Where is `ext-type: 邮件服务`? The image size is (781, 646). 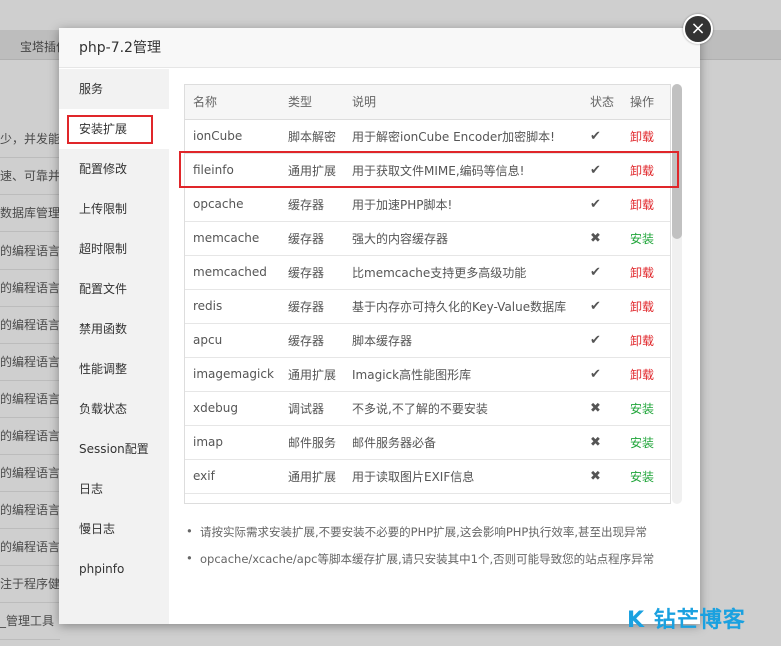
ext-type: 邮件服务 is located at coordinates (312, 442).